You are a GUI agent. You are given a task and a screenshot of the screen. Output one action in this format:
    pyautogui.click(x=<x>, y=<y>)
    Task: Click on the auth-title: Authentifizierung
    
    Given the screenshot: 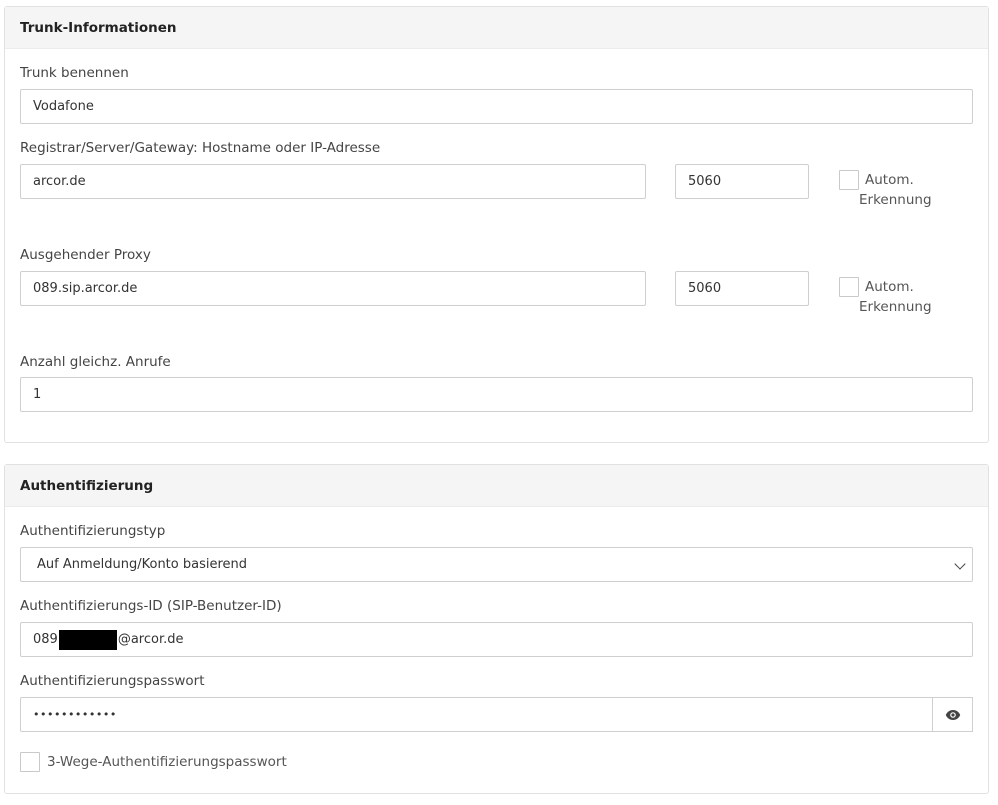 What is the action you would take?
    pyautogui.click(x=87, y=485)
    